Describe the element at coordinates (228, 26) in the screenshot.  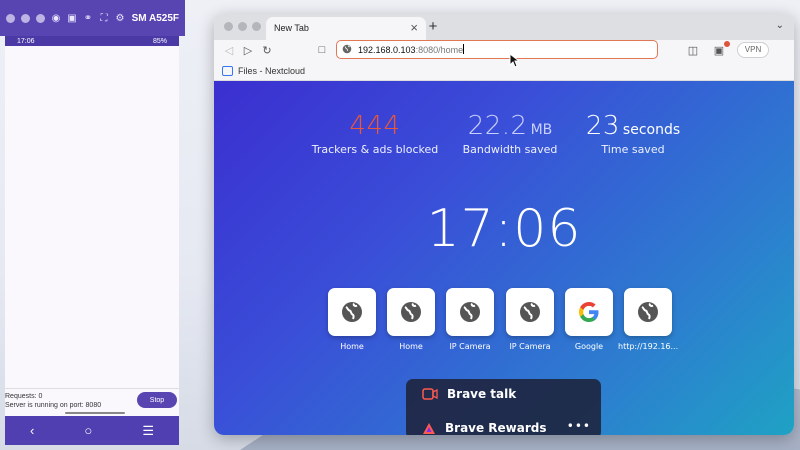
I see `window-close-dot` at that location.